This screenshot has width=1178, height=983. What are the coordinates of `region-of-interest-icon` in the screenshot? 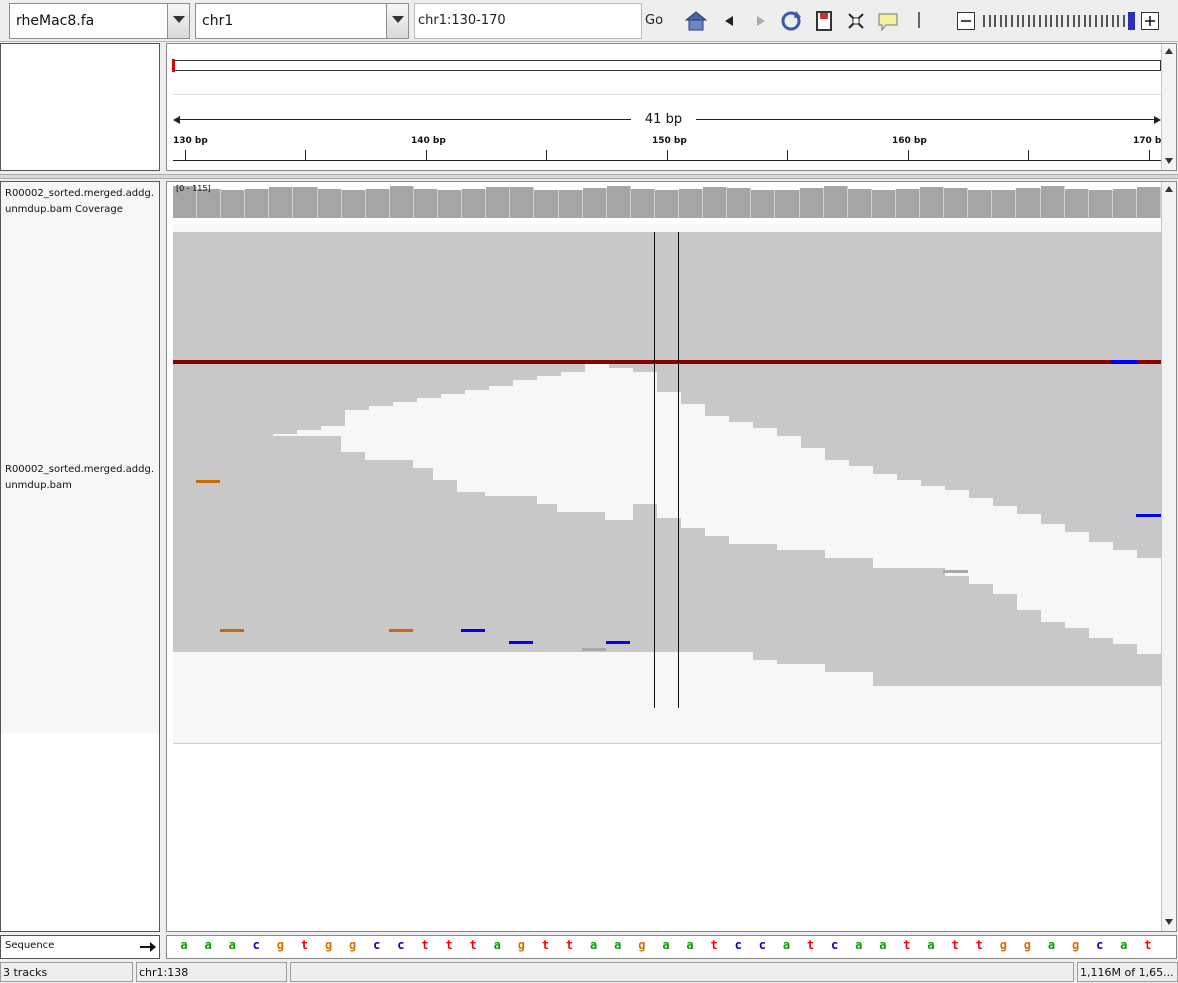 It's located at (824, 21).